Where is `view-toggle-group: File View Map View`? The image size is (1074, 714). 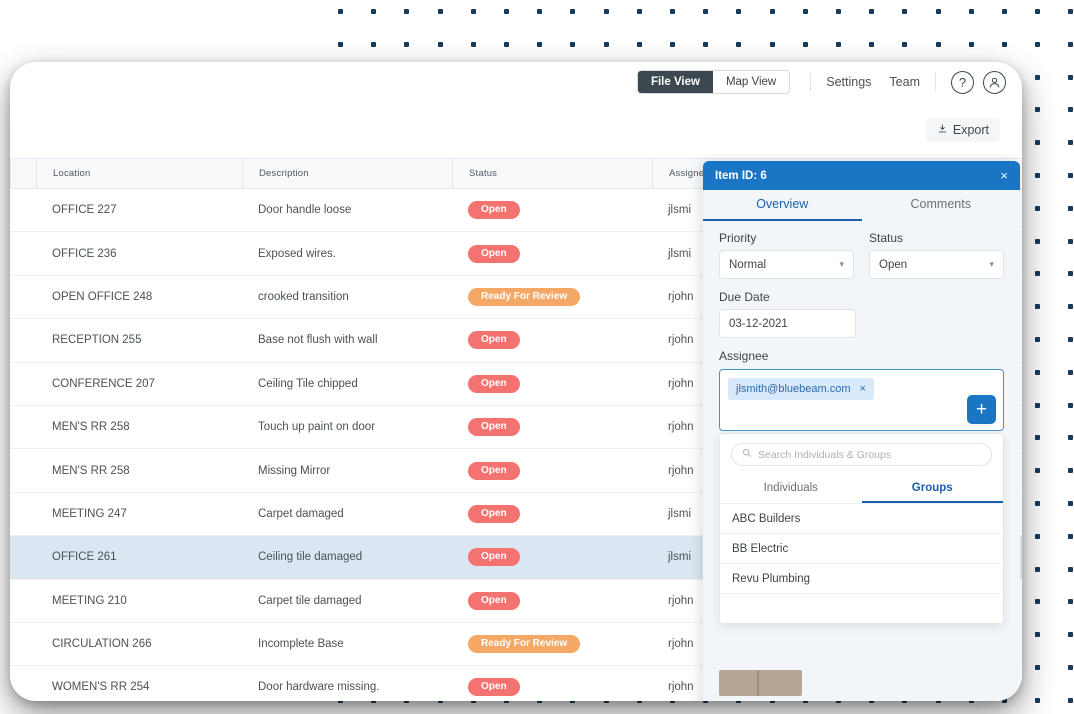 view-toggle-group: File View Map View is located at coordinates (713, 82).